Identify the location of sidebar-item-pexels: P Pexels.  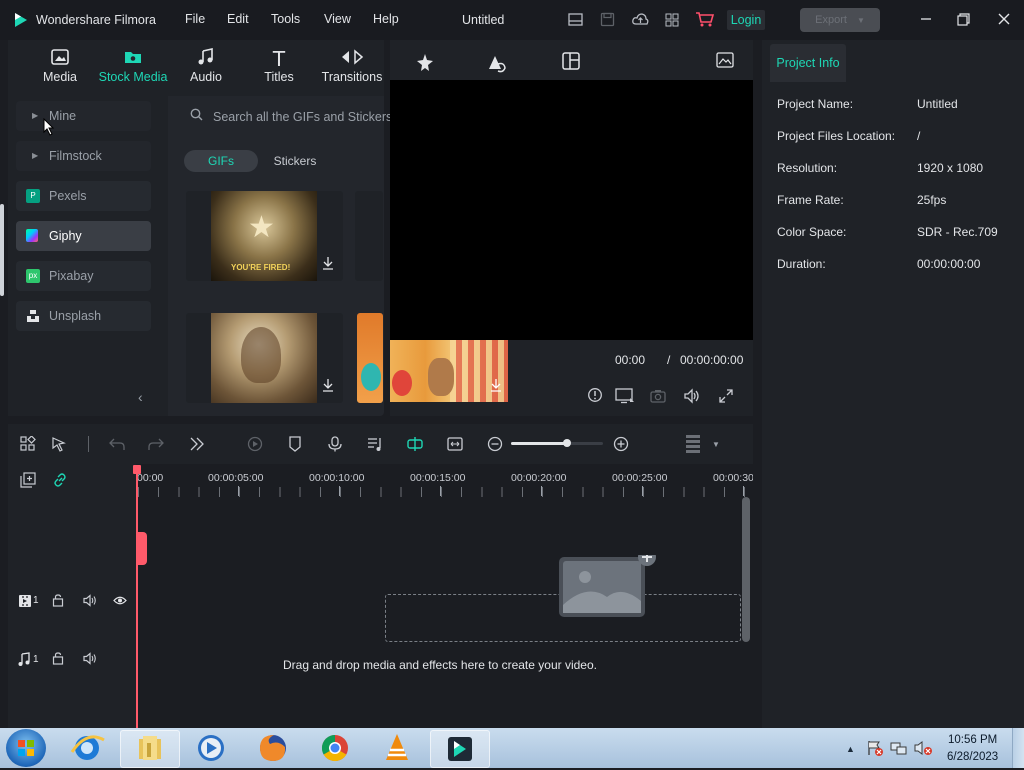
(83, 196).